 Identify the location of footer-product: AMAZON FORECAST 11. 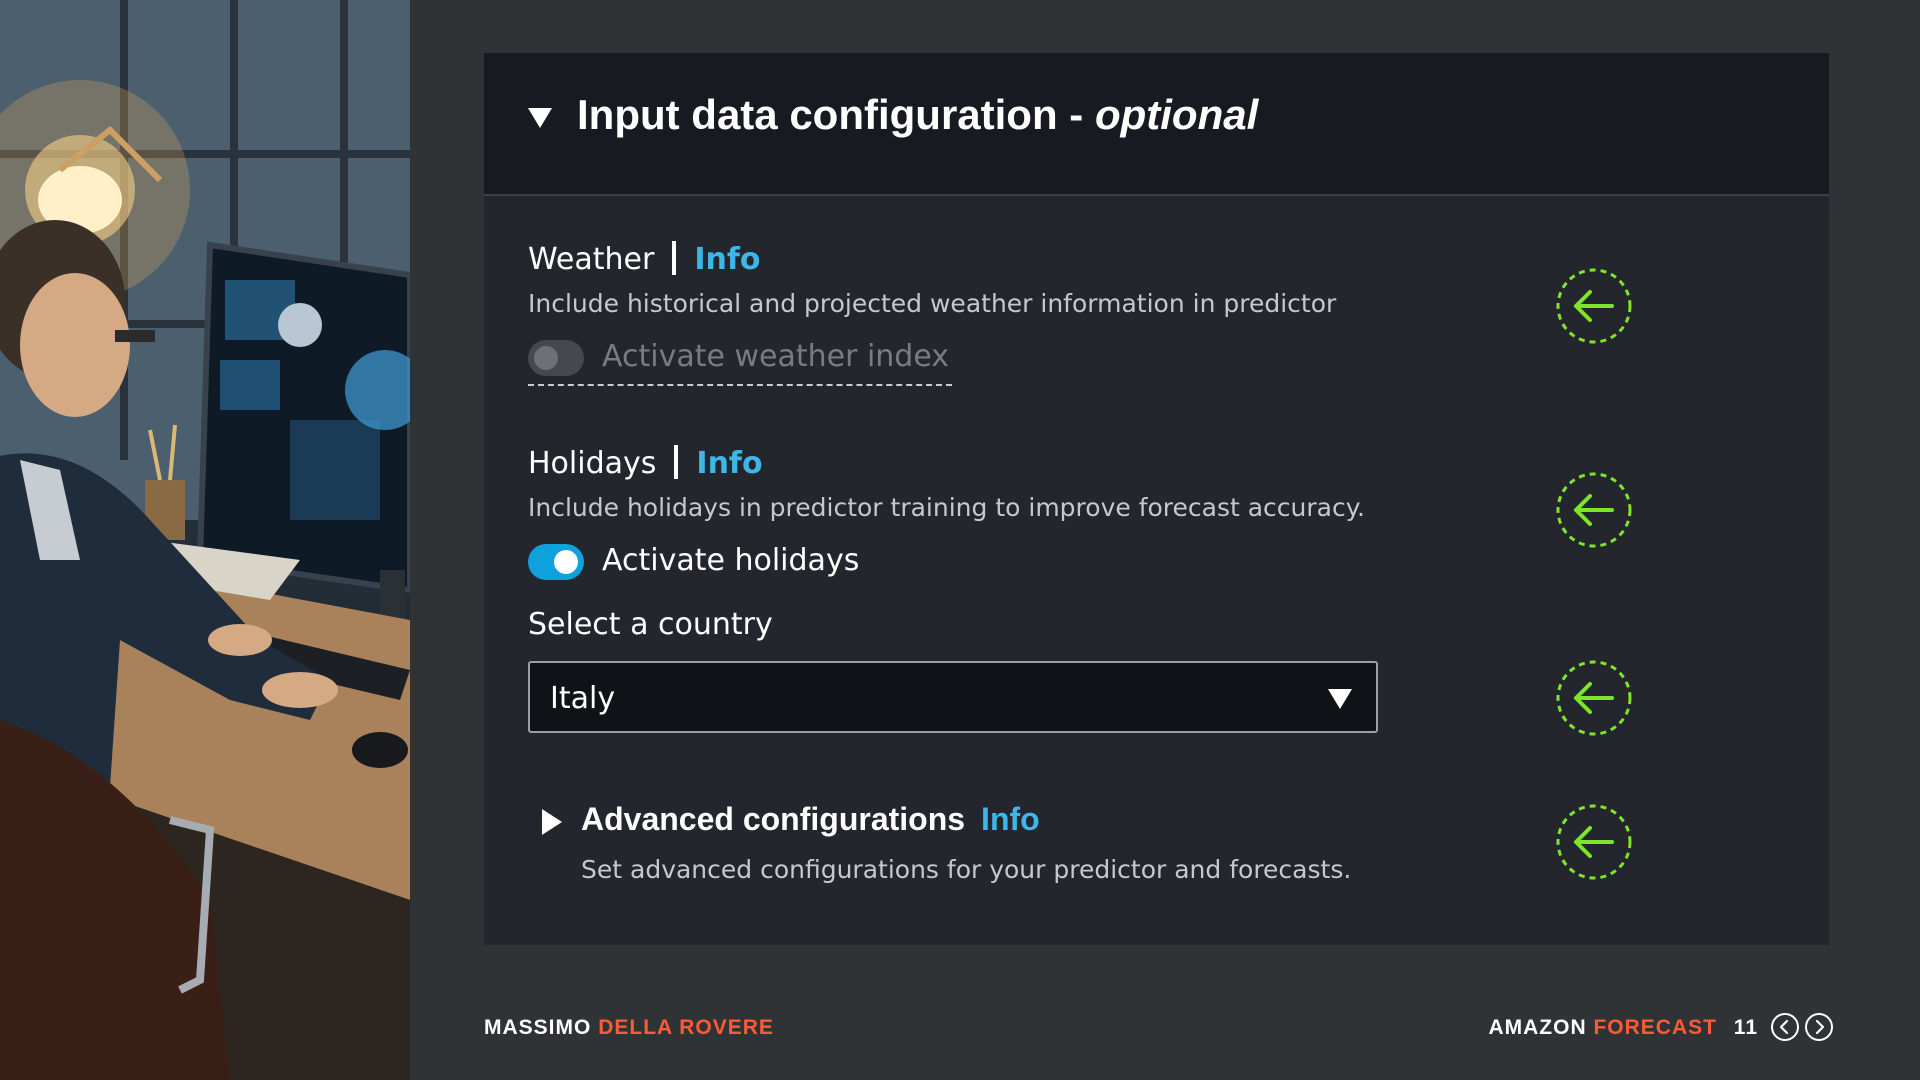
(1623, 1028).